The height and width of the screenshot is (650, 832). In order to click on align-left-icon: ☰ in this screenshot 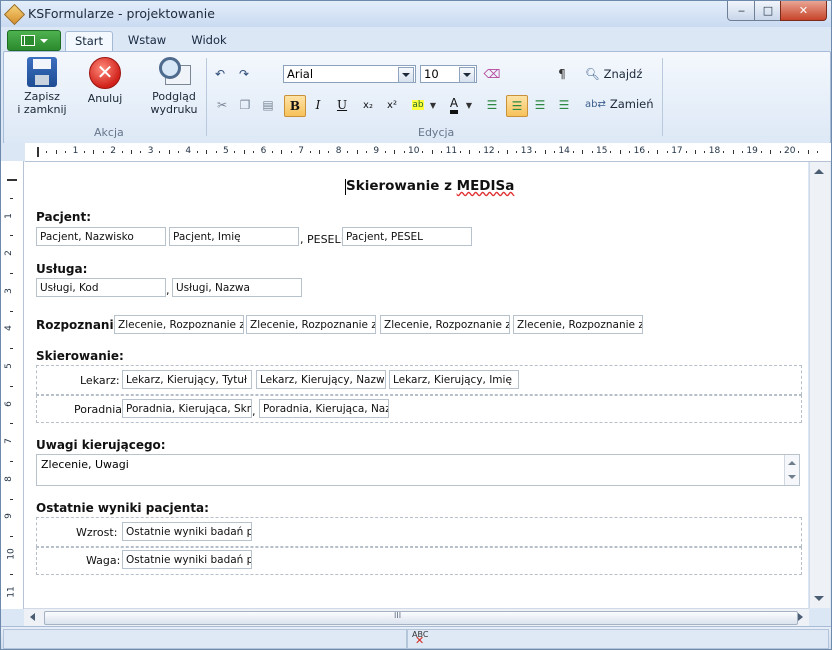, I will do `click(492, 105)`.